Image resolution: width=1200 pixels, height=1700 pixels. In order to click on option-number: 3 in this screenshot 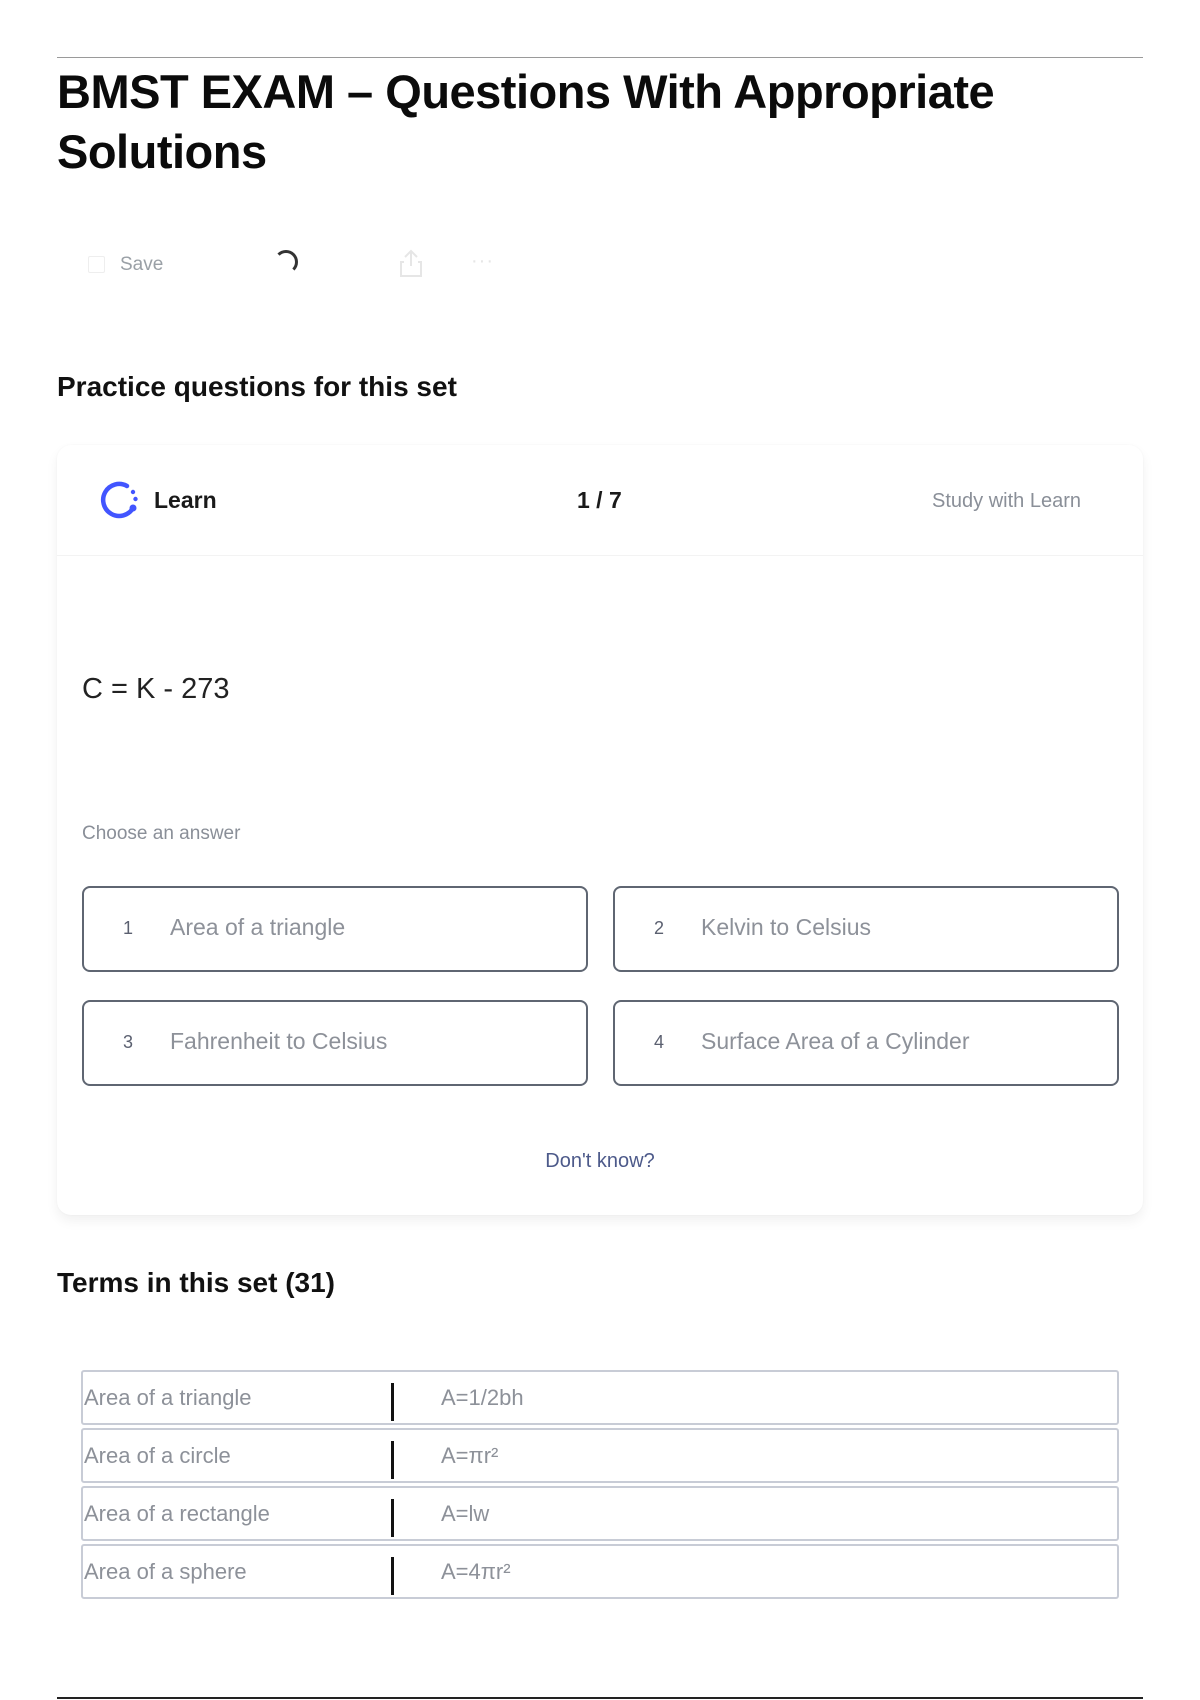, I will do `click(128, 1042)`.